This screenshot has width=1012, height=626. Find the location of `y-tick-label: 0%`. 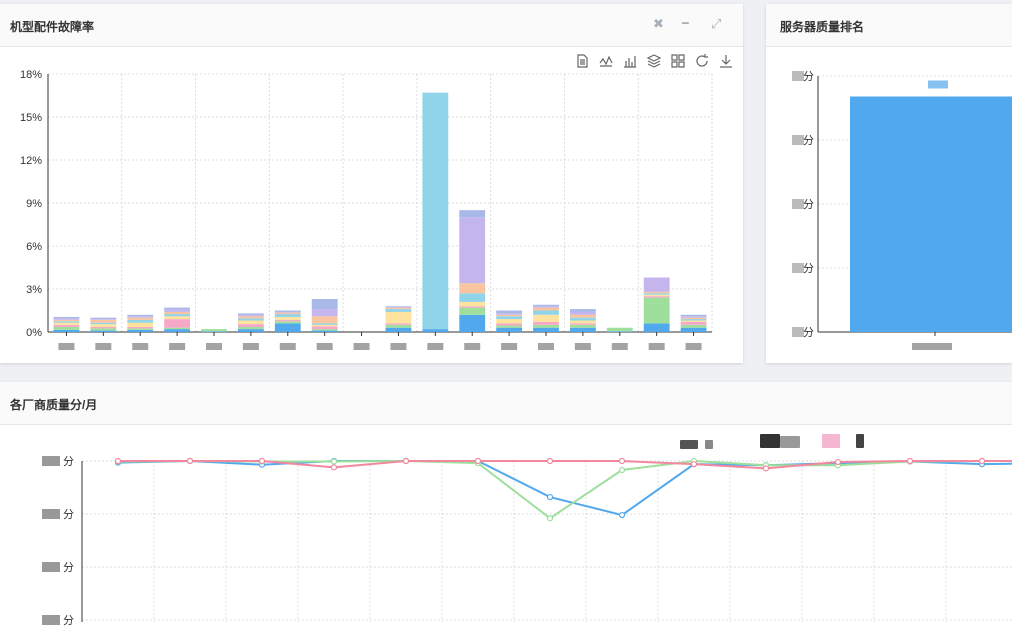

y-tick-label: 0% is located at coordinates (34, 333).